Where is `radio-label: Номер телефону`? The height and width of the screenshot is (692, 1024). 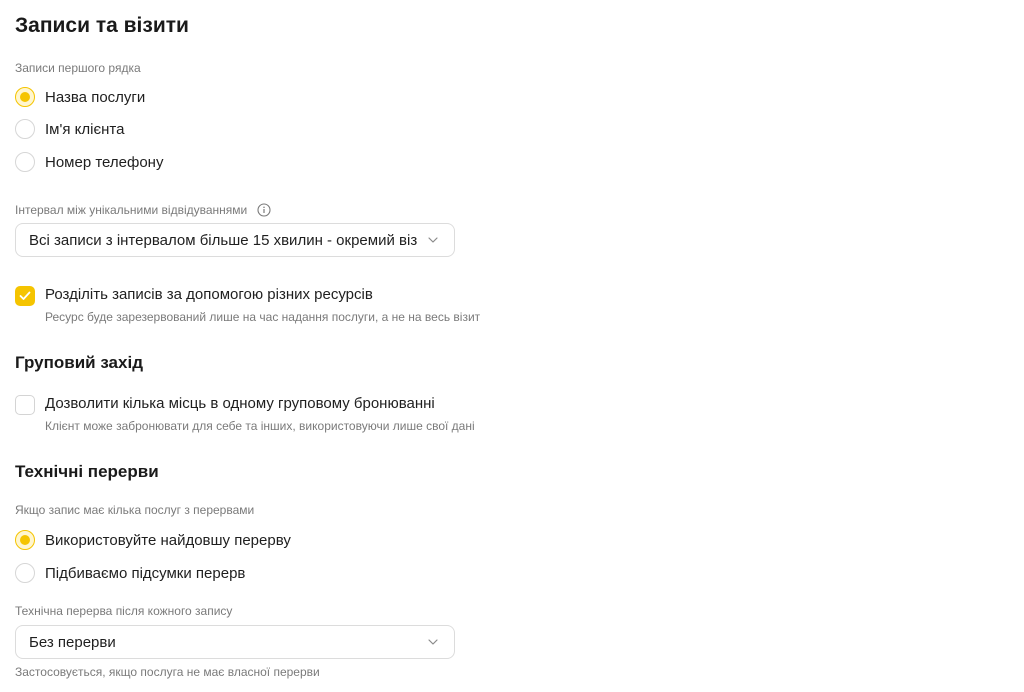
radio-label: Номер телефону is located at coordinates (104, 162).